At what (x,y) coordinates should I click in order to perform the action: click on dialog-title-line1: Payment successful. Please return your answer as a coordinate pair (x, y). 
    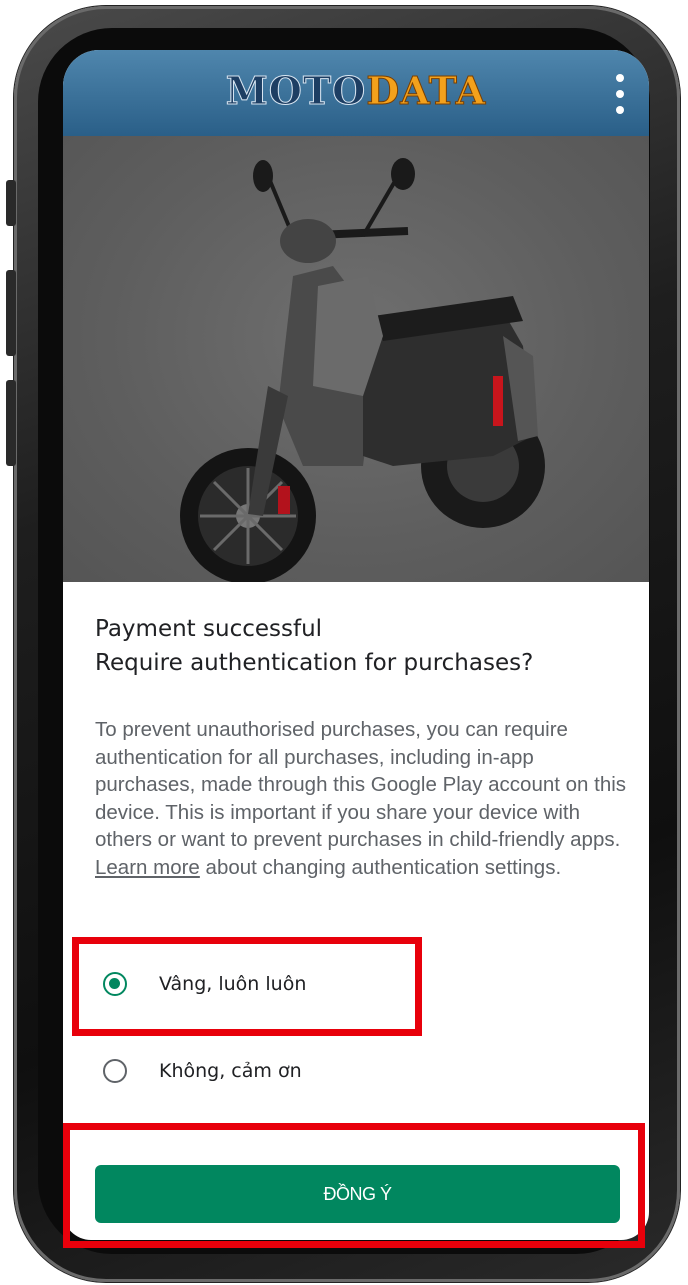
    Looking at the image, I should click on (209, 629).